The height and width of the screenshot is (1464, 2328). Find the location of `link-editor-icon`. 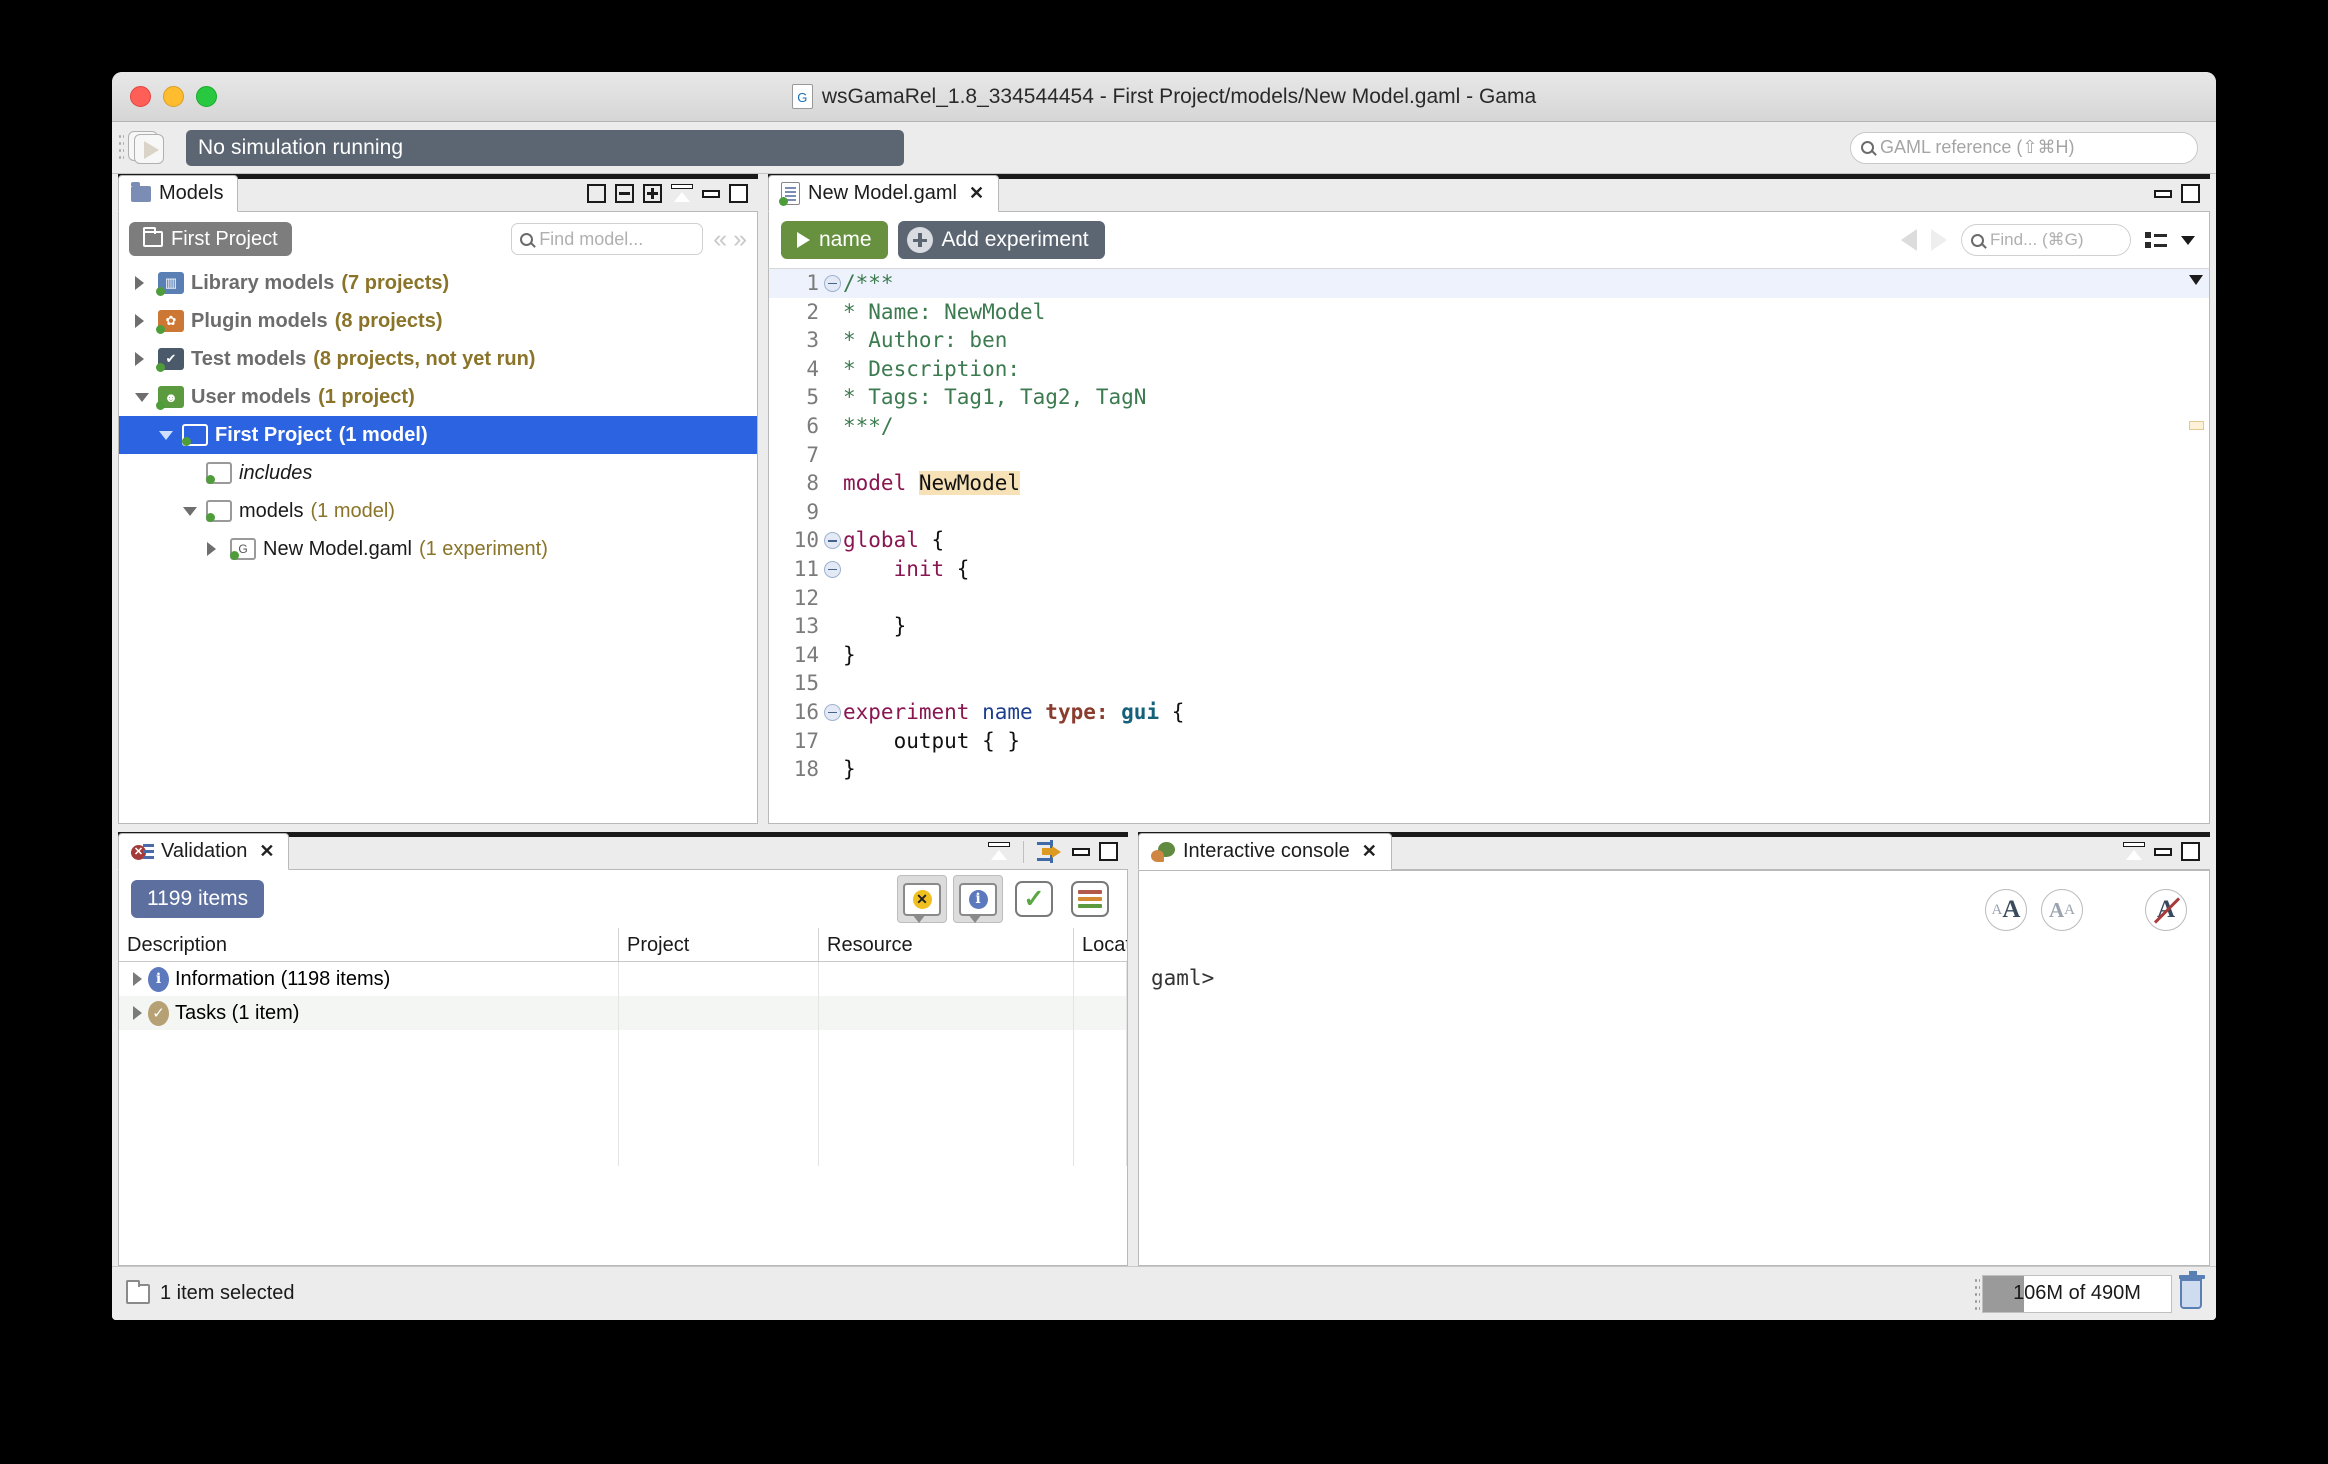

link-editor-icon is located at coordinates (1050, 851).